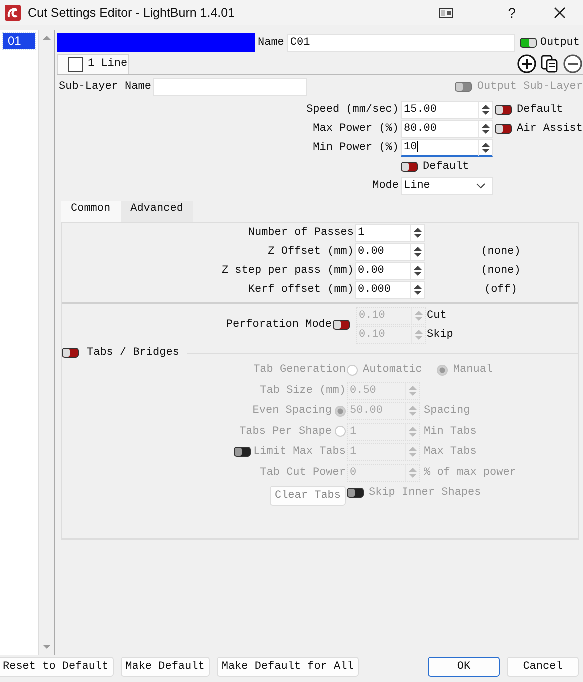 This screenshot has height=682, width=583. Describe the element at coordinates (156, 42) in the screenshot. I see `layer-color-swatch` at that location.